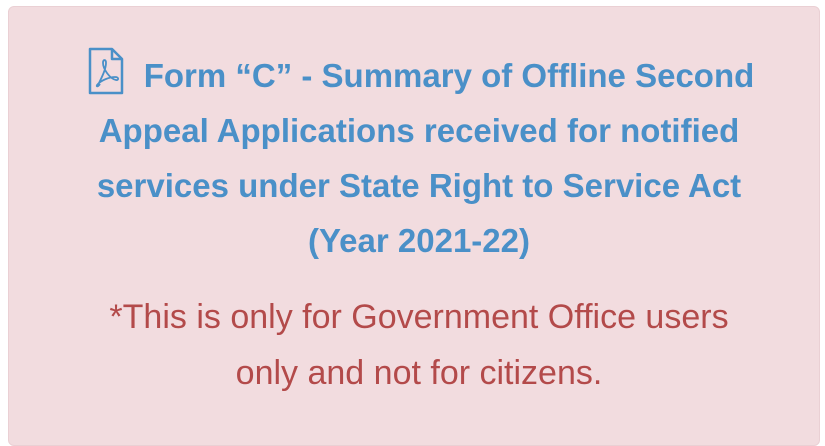  Describe the element at coordinates (419, 240) in the screenshot. I see `form-title-line-4: (Year 2021-22)` at that location.